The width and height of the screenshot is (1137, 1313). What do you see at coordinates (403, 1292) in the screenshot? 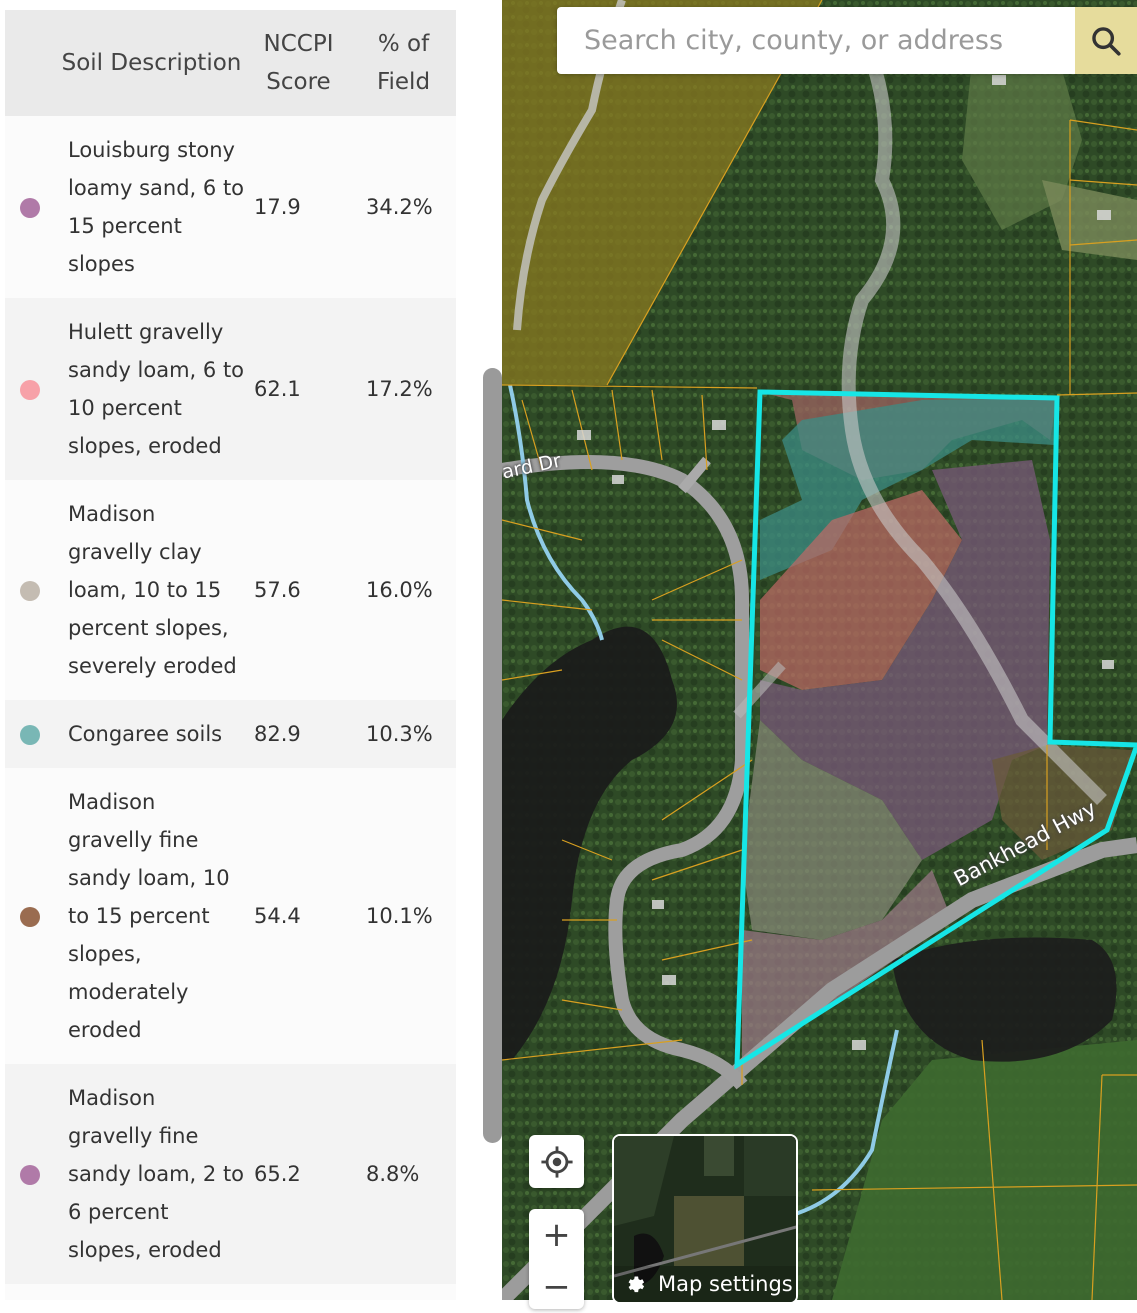
I see `percent-of-field` at bounding box center [403, 1292].